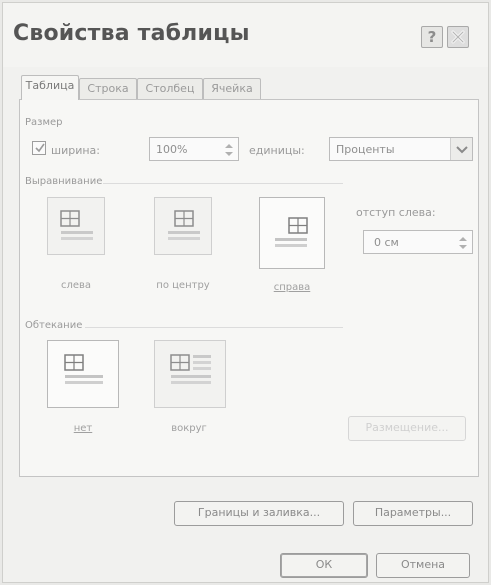 The image size is (491, 585). What do you see at coordinates (108, 88) in the screenshot?
I see `tab-row: Строка` at bounding box center [108, 88].